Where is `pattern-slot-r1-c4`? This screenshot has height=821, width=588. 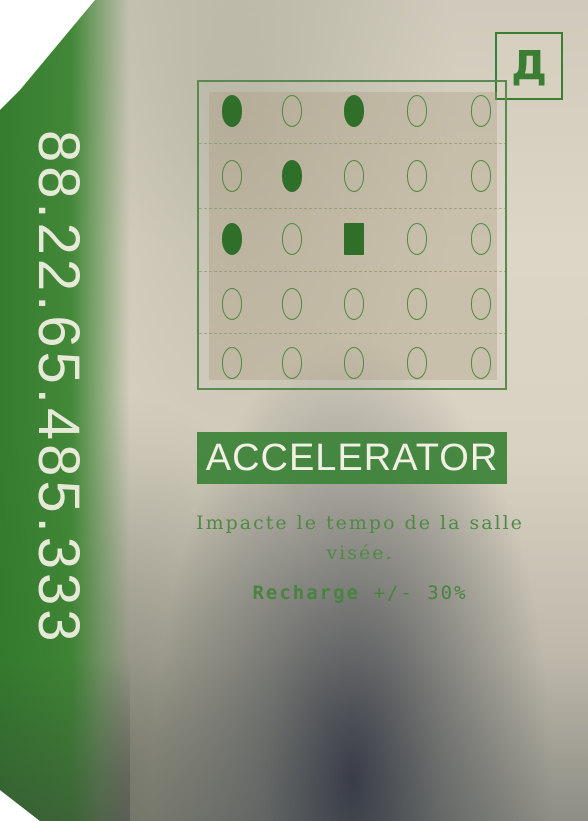 pattern-slot-r1-c4 is located at coordinates (417, 111).